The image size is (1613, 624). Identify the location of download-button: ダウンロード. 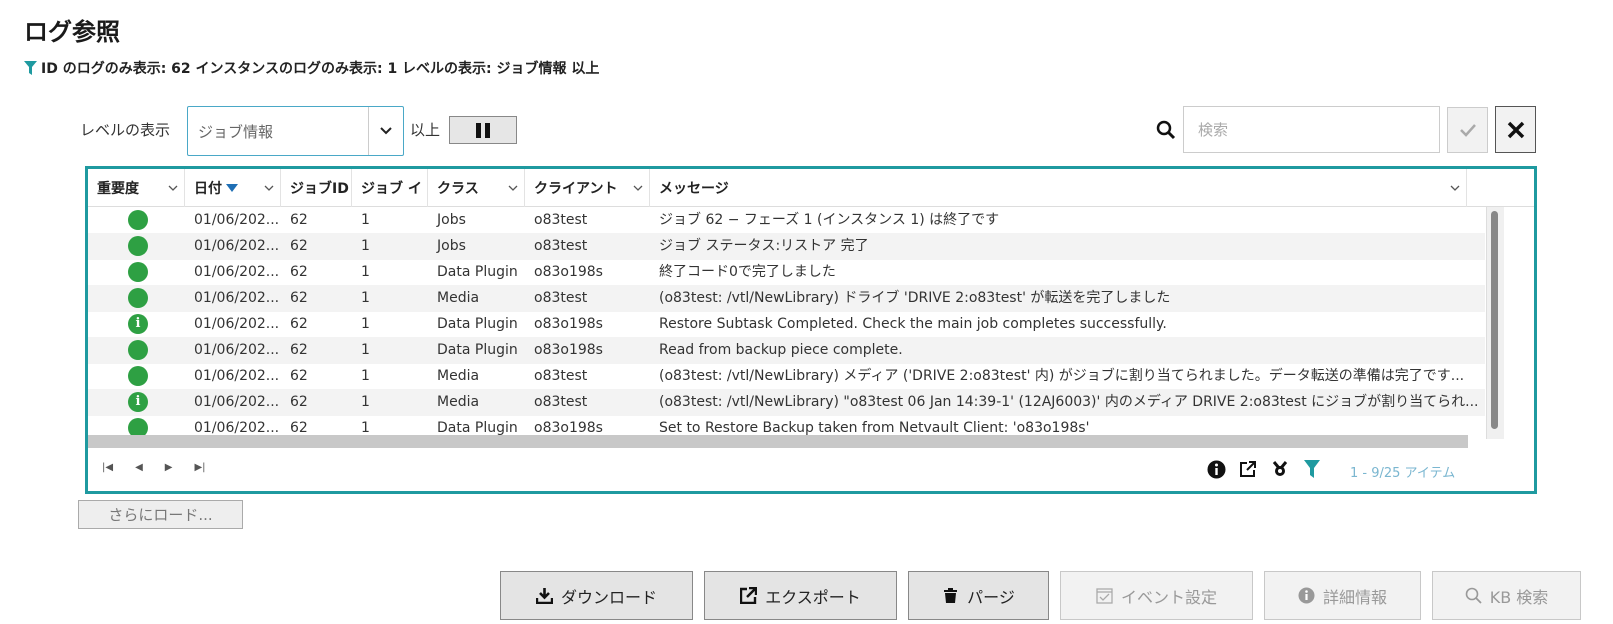
(596, 595).